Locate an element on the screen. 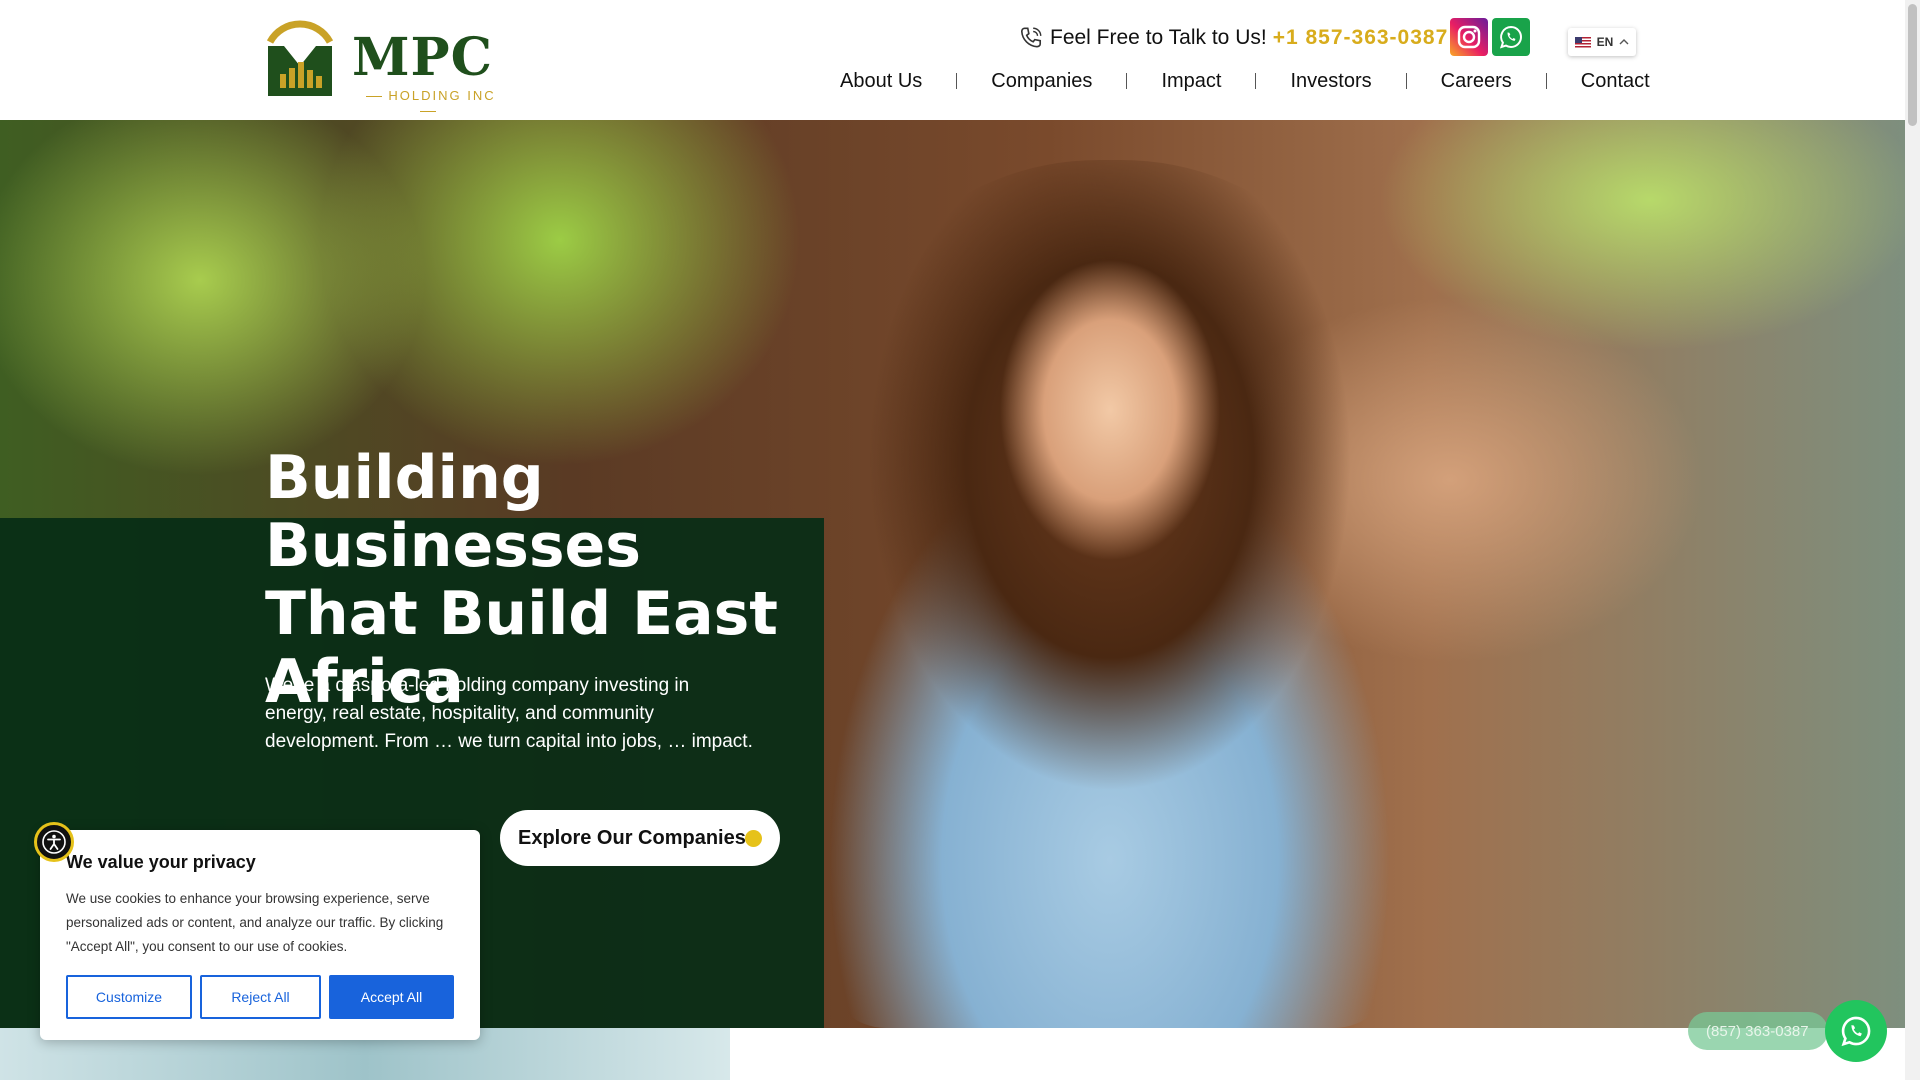 Image resolution: width=1920 pixels, height=1080 pixels. logo: MPC HOLDING INC is located at coordinates (382, 62).